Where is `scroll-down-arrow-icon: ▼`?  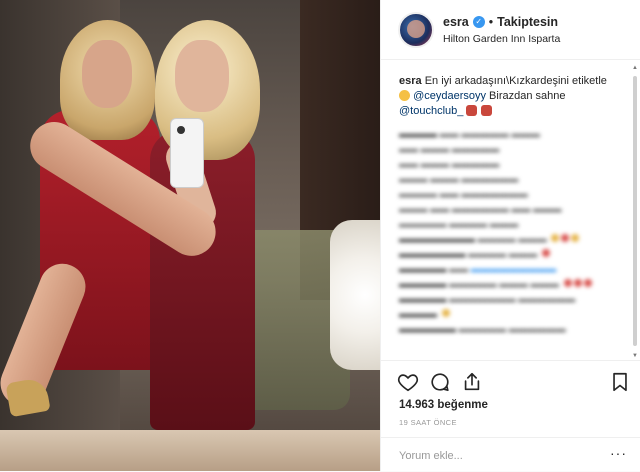
scroll-down-arrow-icon: ▼ is located at coordinates (635, 356).